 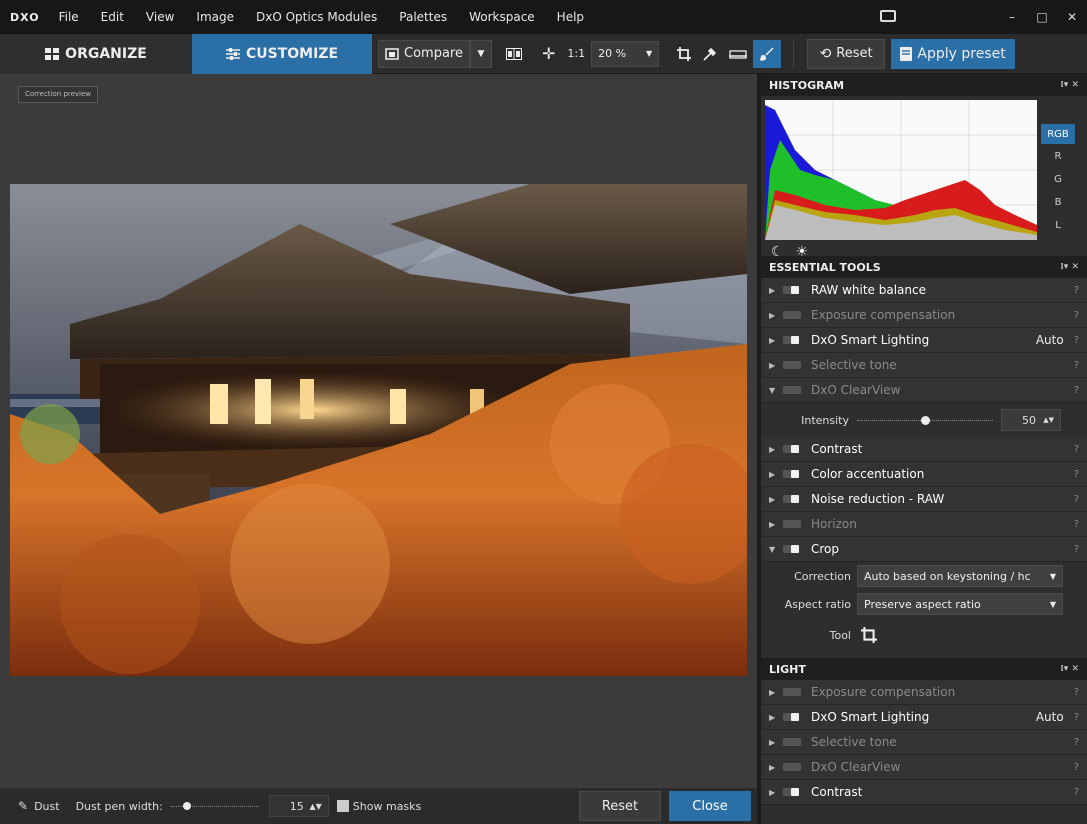 I want to click on compare-button: Compare, so click(x=424, y=53).